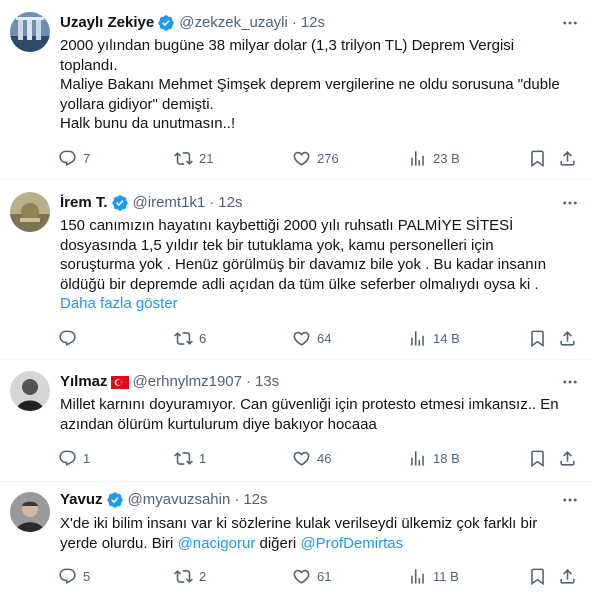 The width and height of the screenshot is (593, 604). What do you see at coordinates (203, 338) in the screenshot?
I see `retweet-count: 6` at bounding box center [203, 338].